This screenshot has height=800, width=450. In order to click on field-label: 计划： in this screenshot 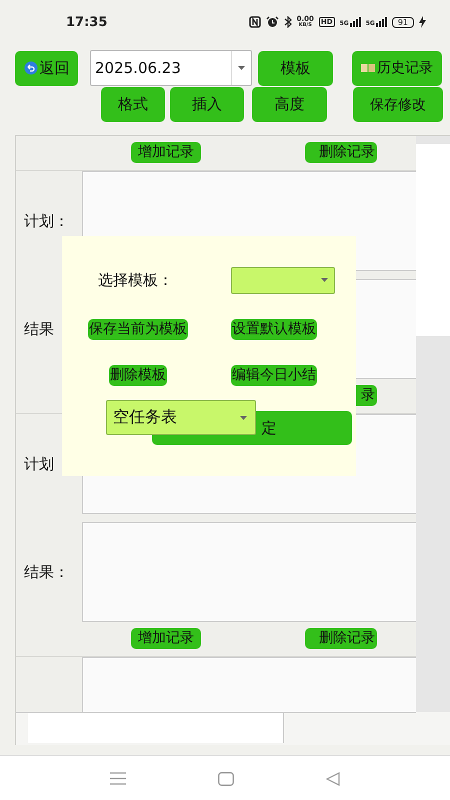, I will do `click(46, 221)`.